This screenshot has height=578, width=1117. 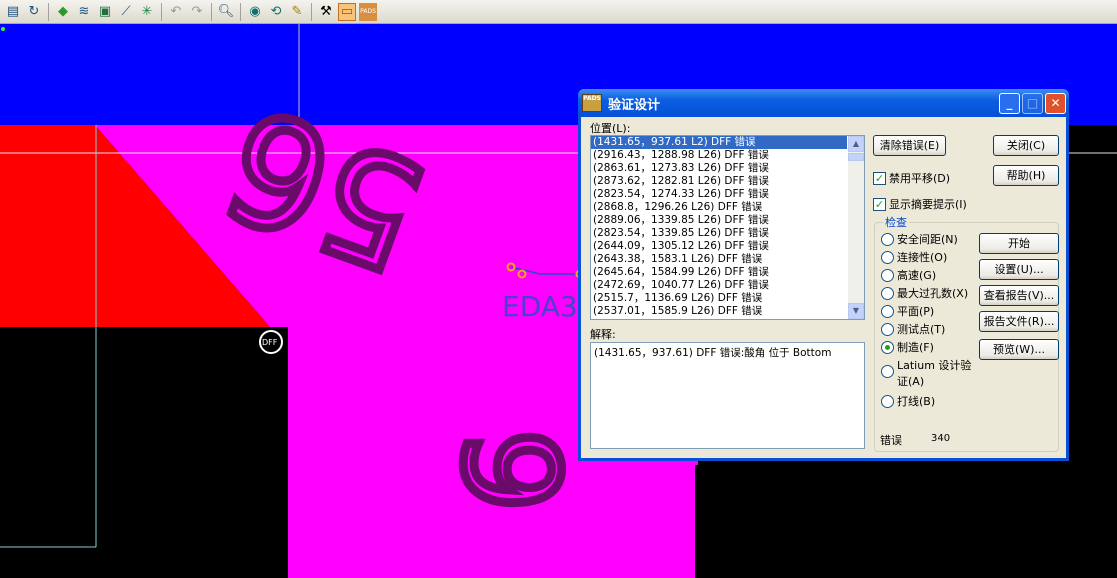 I want to click on location-item: (2823.54，1339.85 L26) DFF 错误, so click(x=727, y=233).